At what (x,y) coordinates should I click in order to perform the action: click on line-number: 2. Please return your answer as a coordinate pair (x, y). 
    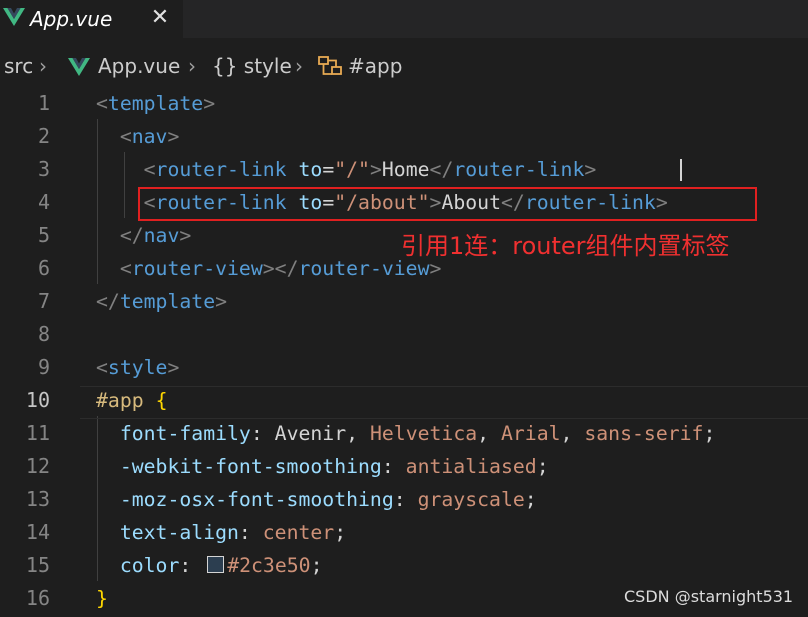
    Looking at the image, I should click on (43, 136).